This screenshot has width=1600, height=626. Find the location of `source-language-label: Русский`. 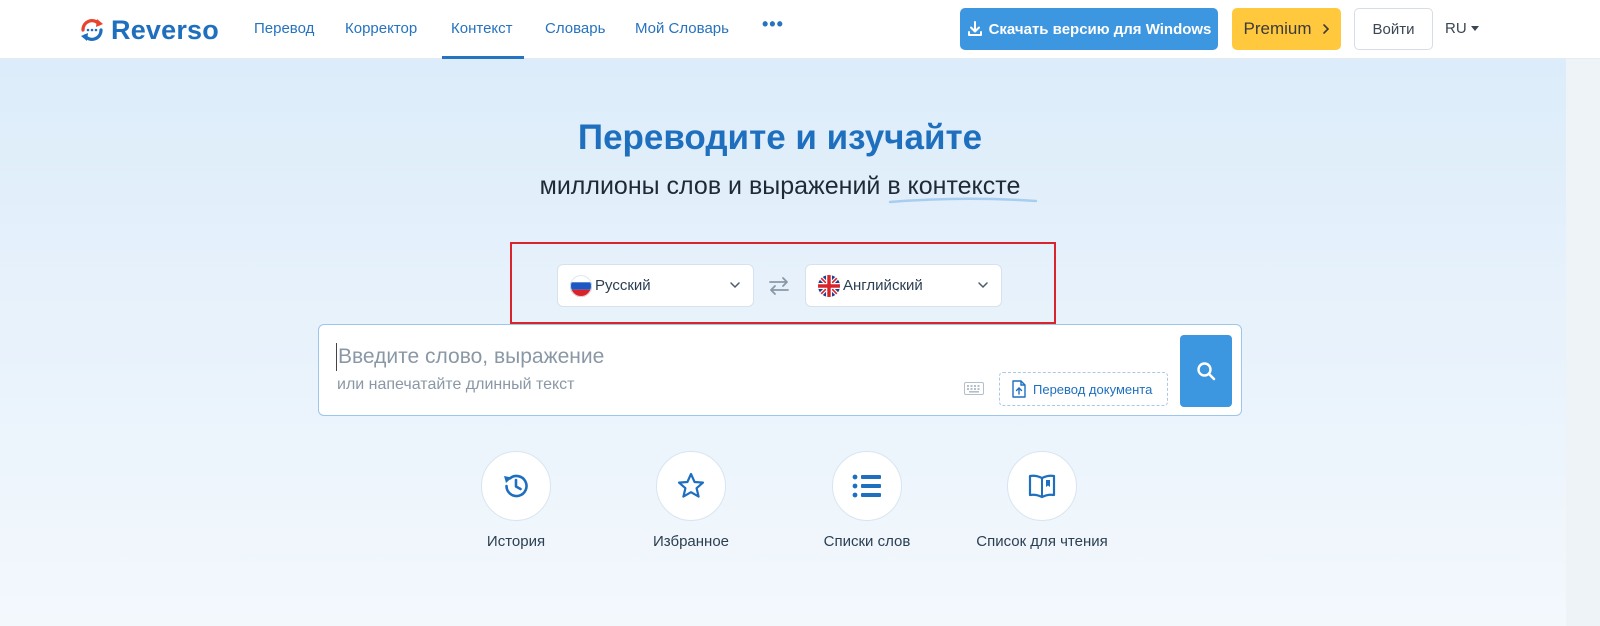

source-language-label: Русский is located at coordinates (623, 285).